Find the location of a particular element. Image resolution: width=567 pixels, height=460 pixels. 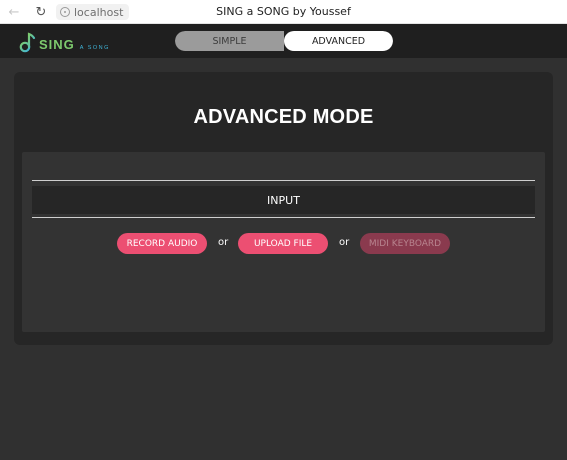

logo-wordmark: SING is located at coordinates (57, 44).